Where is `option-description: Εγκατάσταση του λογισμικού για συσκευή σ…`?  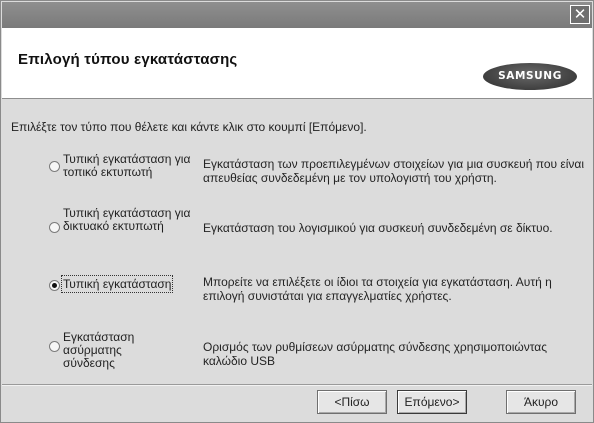 option-description: Εγκατάσταση του λογισμικού για συσκευή σ… is located at coordinates (378, 228).